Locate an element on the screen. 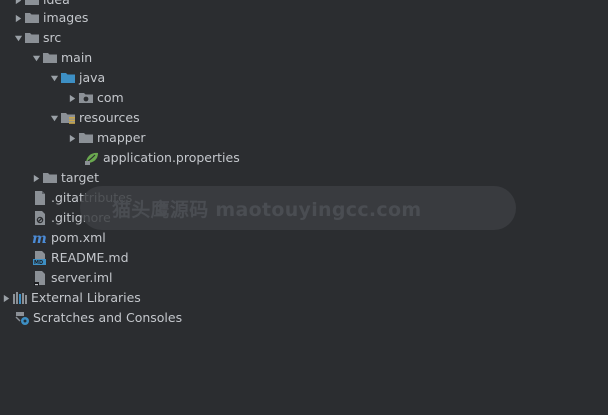  tree-item-java: java is located at coordinates (76, 78).